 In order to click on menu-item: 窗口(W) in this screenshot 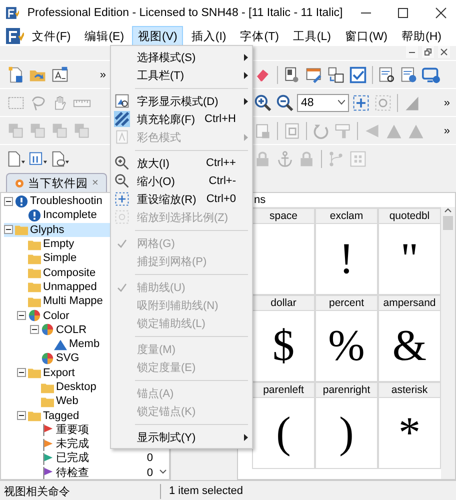, I will do `click(366, 36)`.